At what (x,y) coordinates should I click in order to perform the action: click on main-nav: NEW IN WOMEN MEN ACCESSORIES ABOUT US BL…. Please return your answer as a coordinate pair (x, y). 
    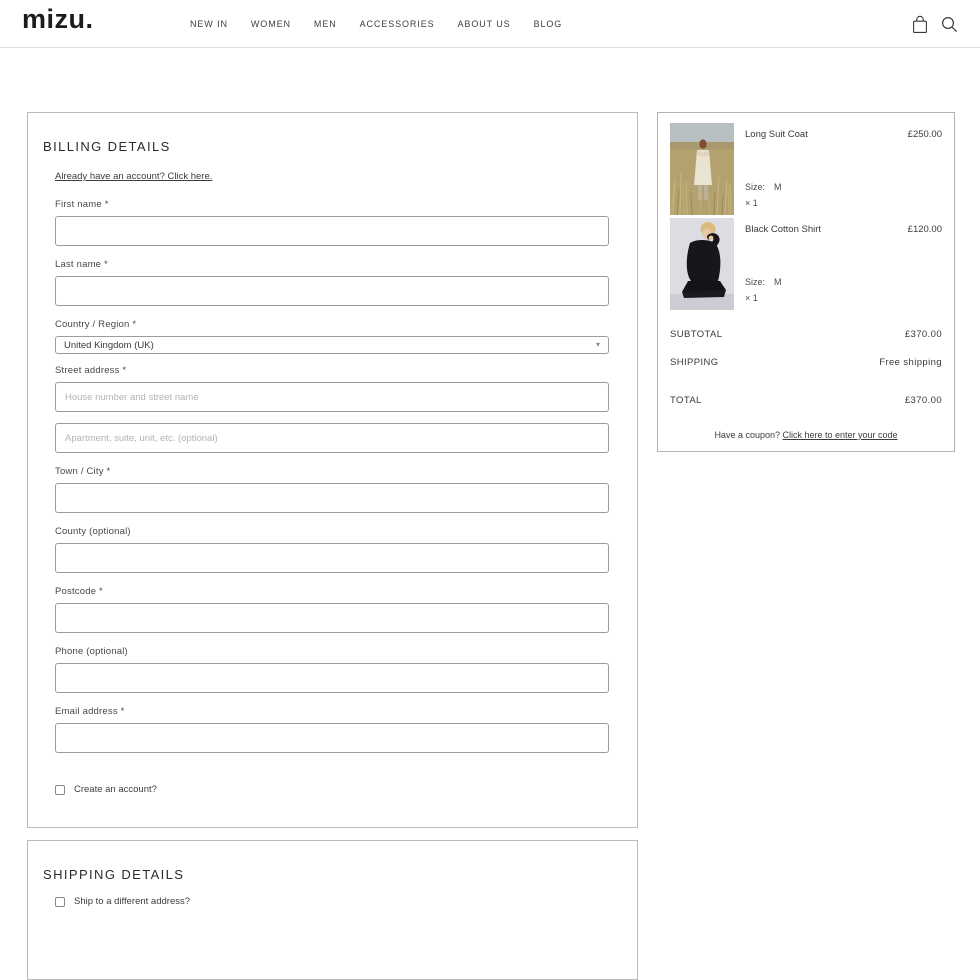
    Looking at the image, I should click on (376, 24).